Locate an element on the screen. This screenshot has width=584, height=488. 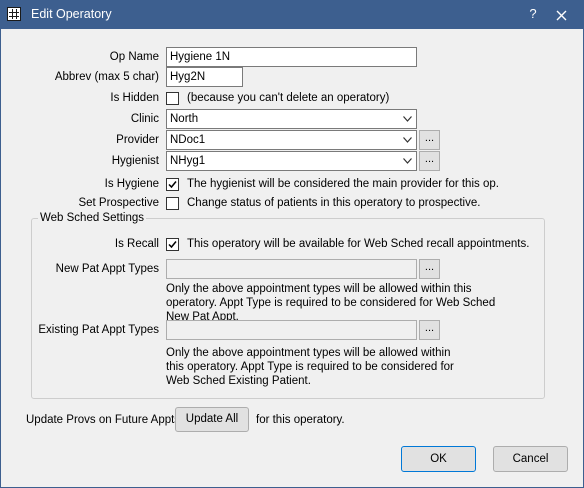
hygienist-label: Hygienist is located at coordinates (135, 161).